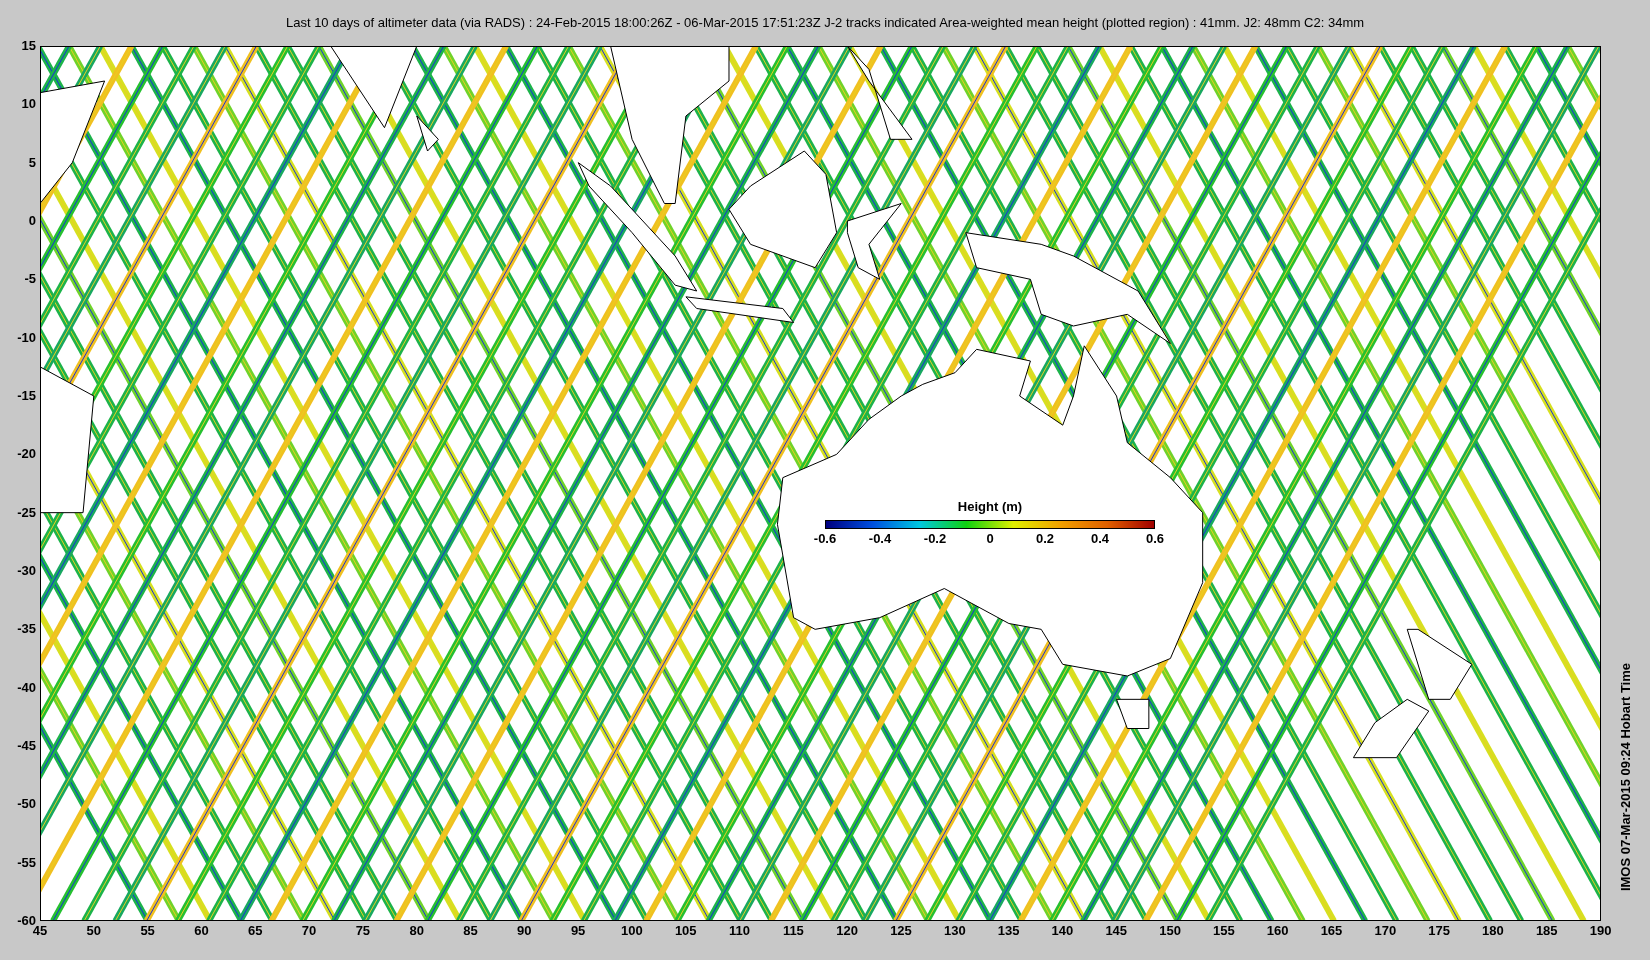 The width and height of the screenshot is (1650, 960). I want to click on longitude-tick-label: 135, so click(1008, 931).